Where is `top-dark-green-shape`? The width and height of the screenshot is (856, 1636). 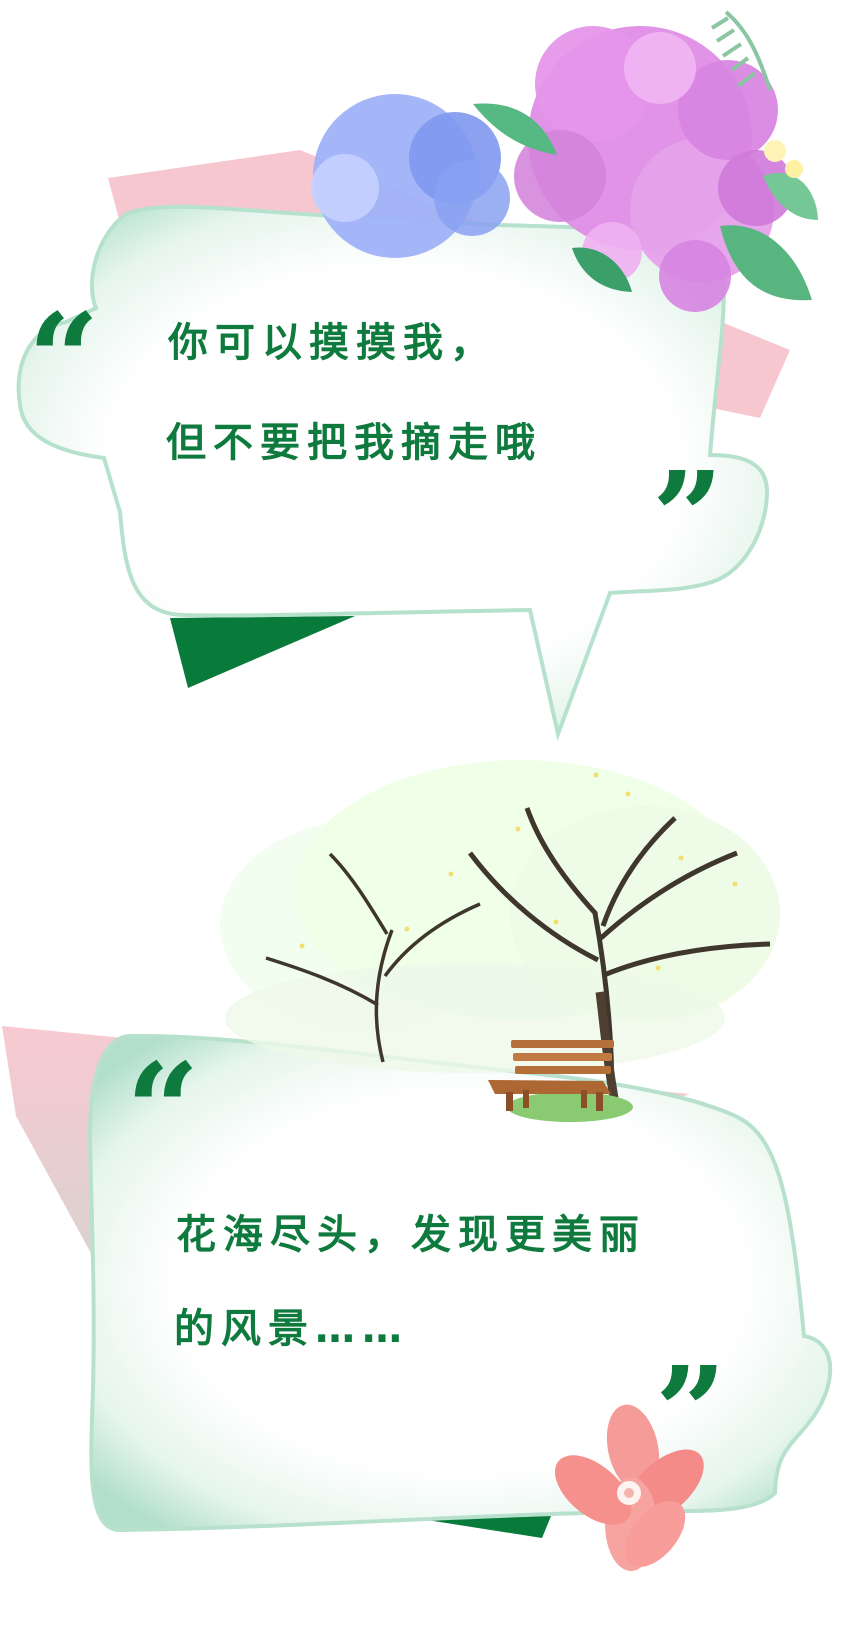
top-dark-green-shape is located at coordinates (262, 652).